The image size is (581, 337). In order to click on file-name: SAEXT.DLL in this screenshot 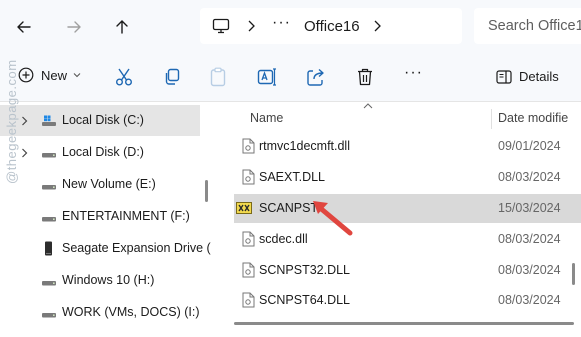, I will do `click(292, 177)`.